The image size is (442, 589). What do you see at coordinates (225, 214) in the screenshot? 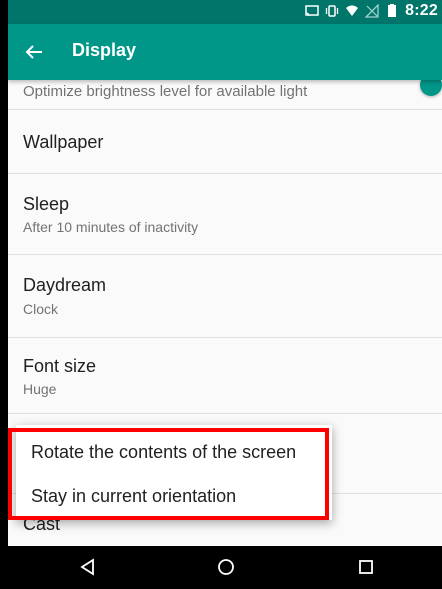
I see `sleep-item: Sleep After 10 minutes of inactivity` at bounding box center [225, 214].